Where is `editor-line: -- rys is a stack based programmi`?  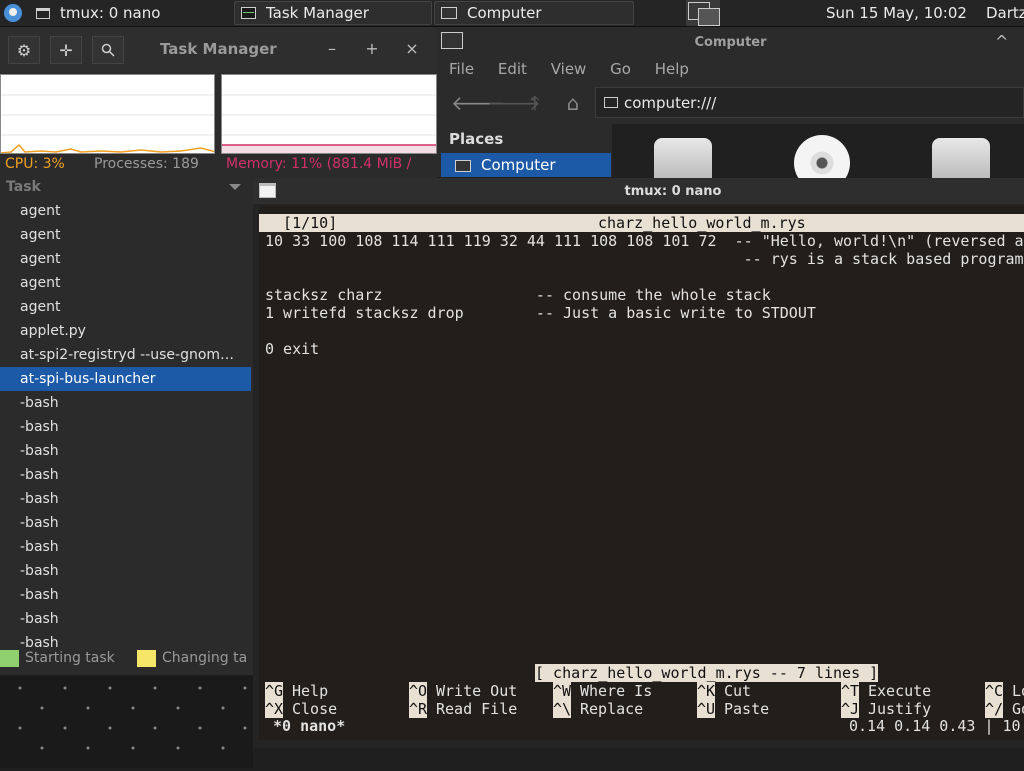 editor-line: -- rys is a stack based programmi is located at coordinates (644, 259).